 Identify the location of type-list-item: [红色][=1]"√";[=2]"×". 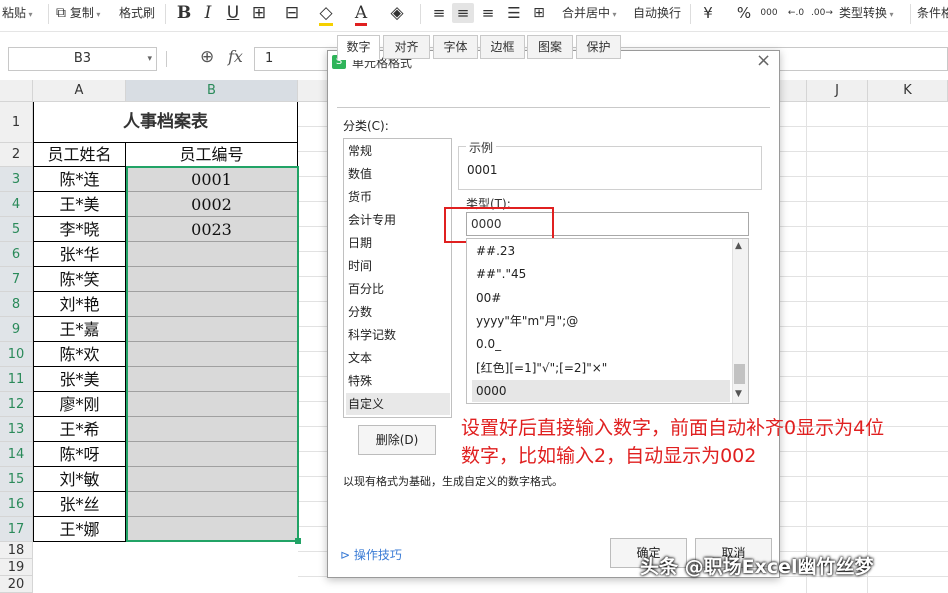
(601, 368).